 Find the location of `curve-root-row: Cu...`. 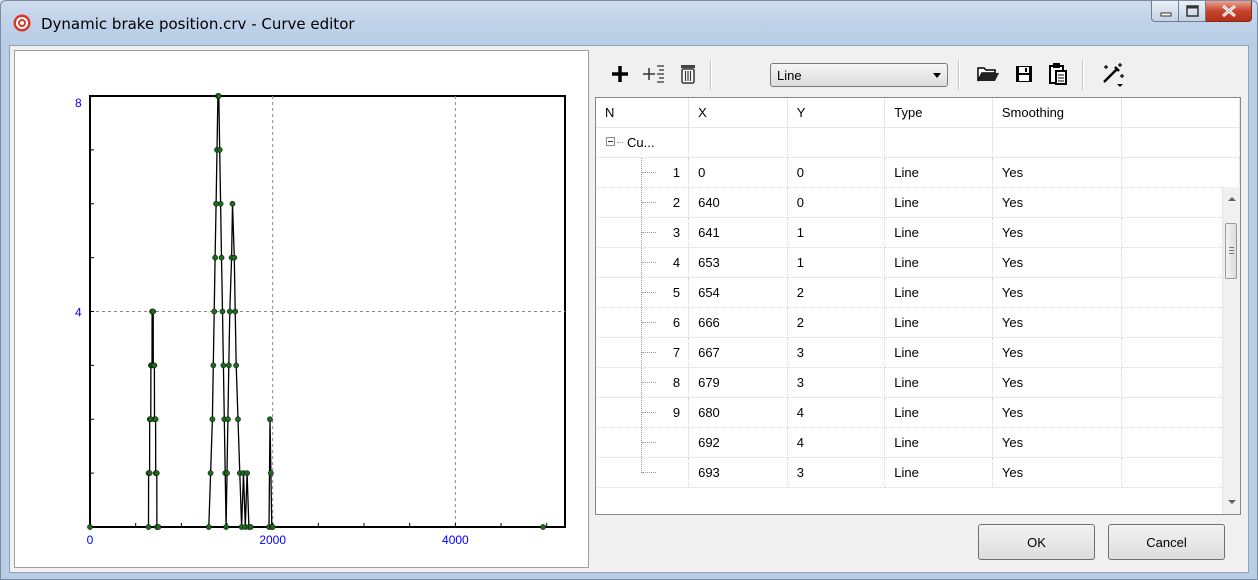

curve-root-row: Cu... is located at coordinates (918, 142).